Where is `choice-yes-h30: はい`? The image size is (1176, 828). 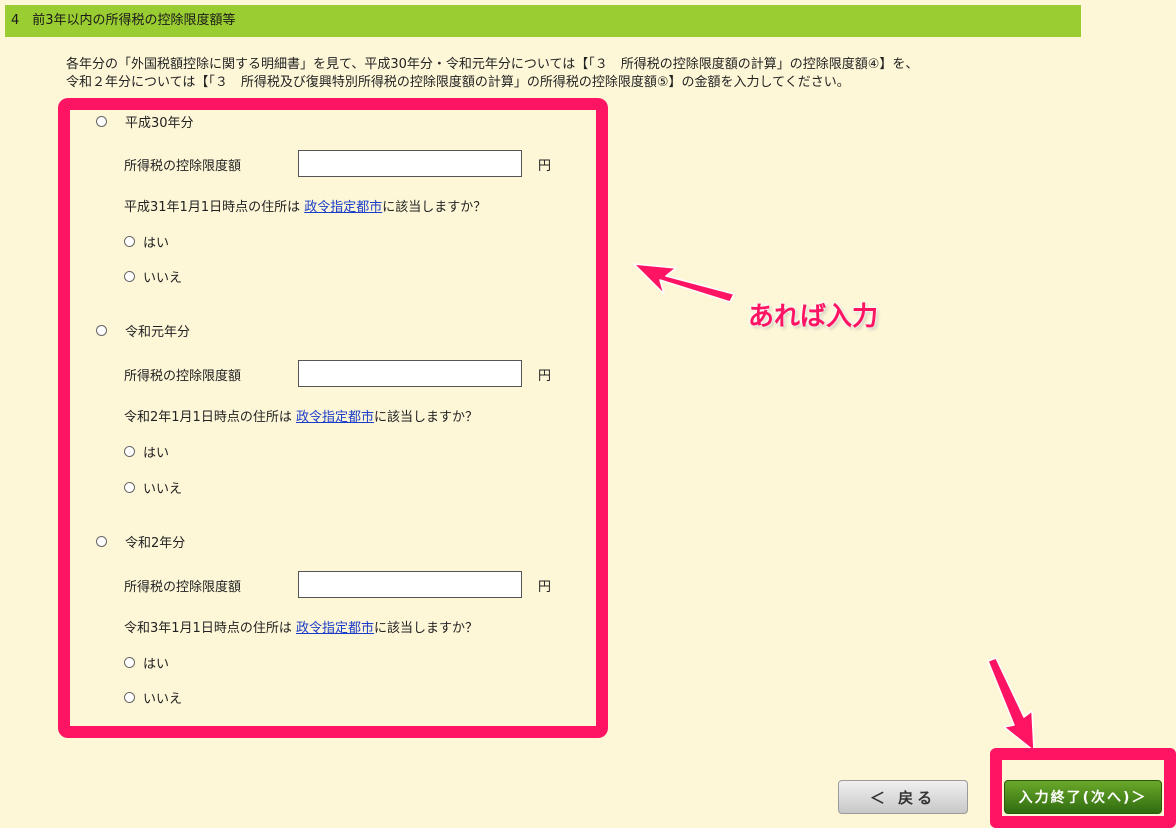
choice-yes-h30: はい is located at coordinates (146, 241).